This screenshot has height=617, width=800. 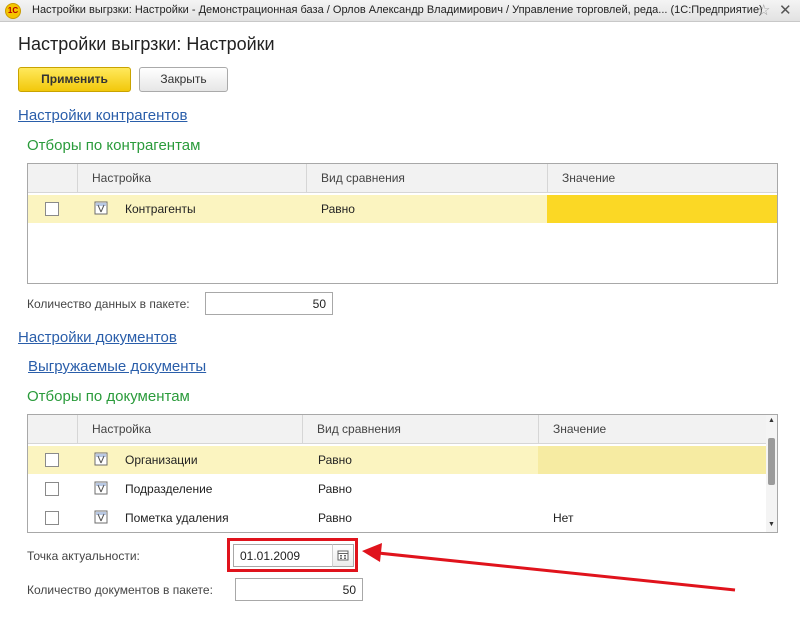 I want to click on counterparty-batch-label: Количество данных в пакете:, so click(x=108, y=304).